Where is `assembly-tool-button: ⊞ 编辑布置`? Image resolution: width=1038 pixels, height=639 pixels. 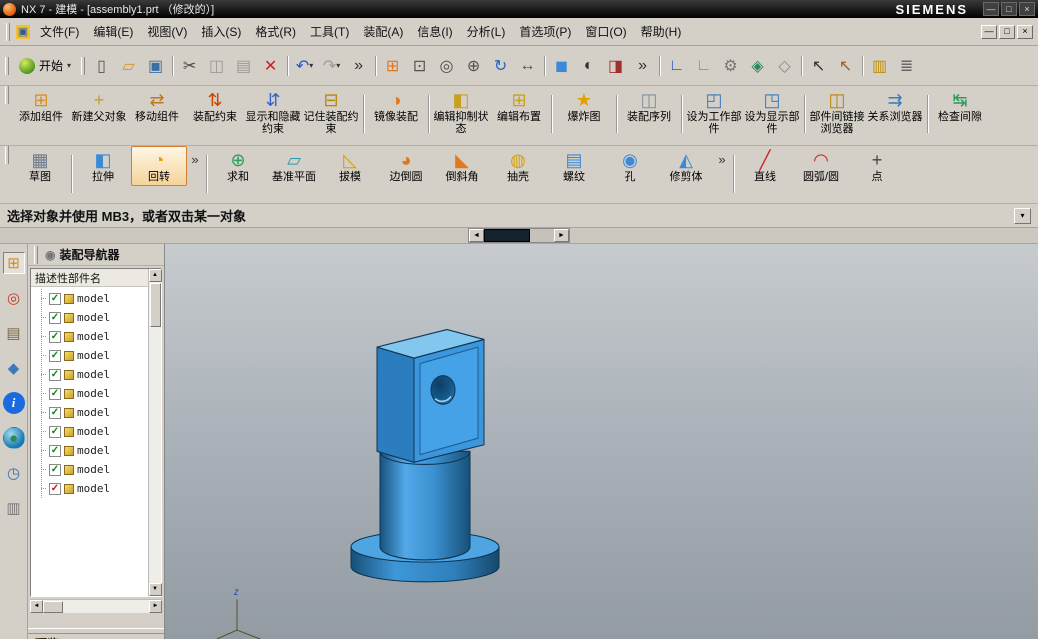
assembly-tool-button: ⊞ 编辑布置 is located at coordinates (519, 106).